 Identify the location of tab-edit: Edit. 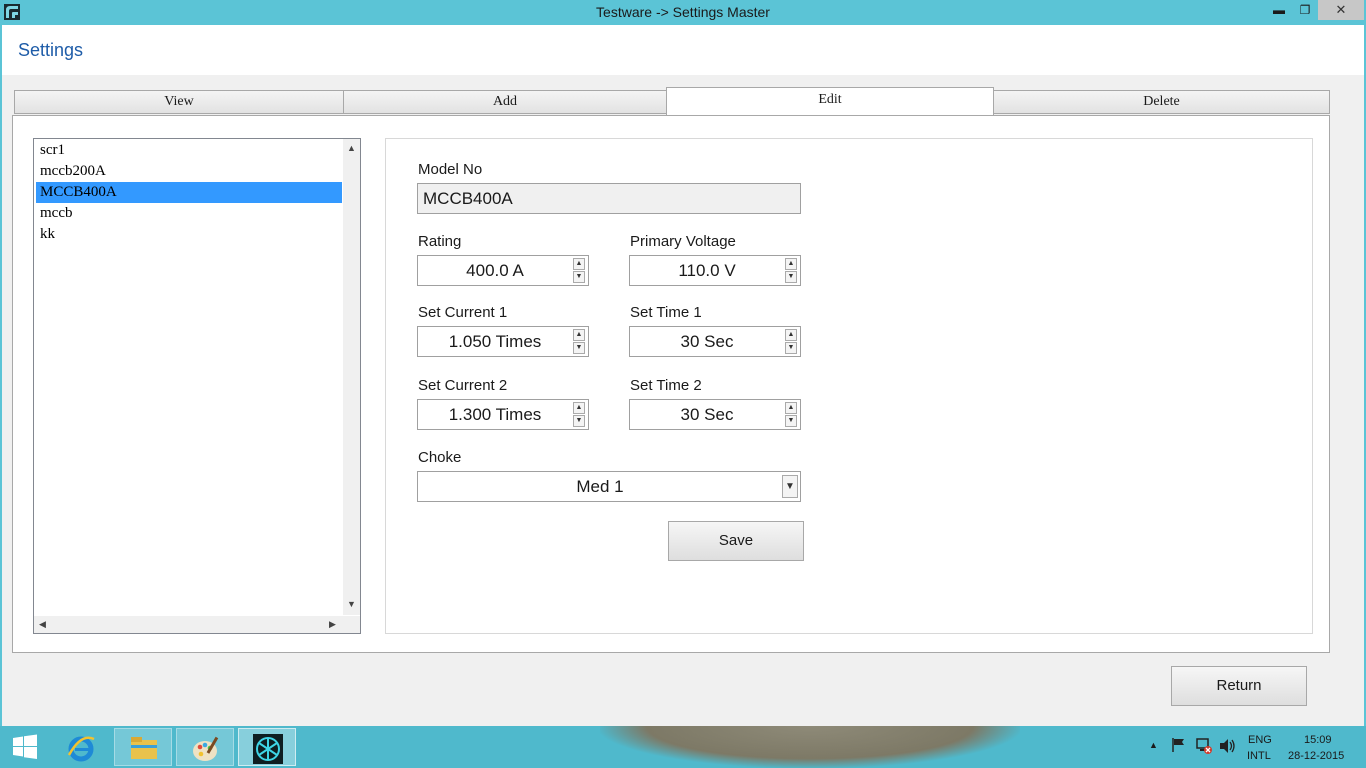
(830, 101).